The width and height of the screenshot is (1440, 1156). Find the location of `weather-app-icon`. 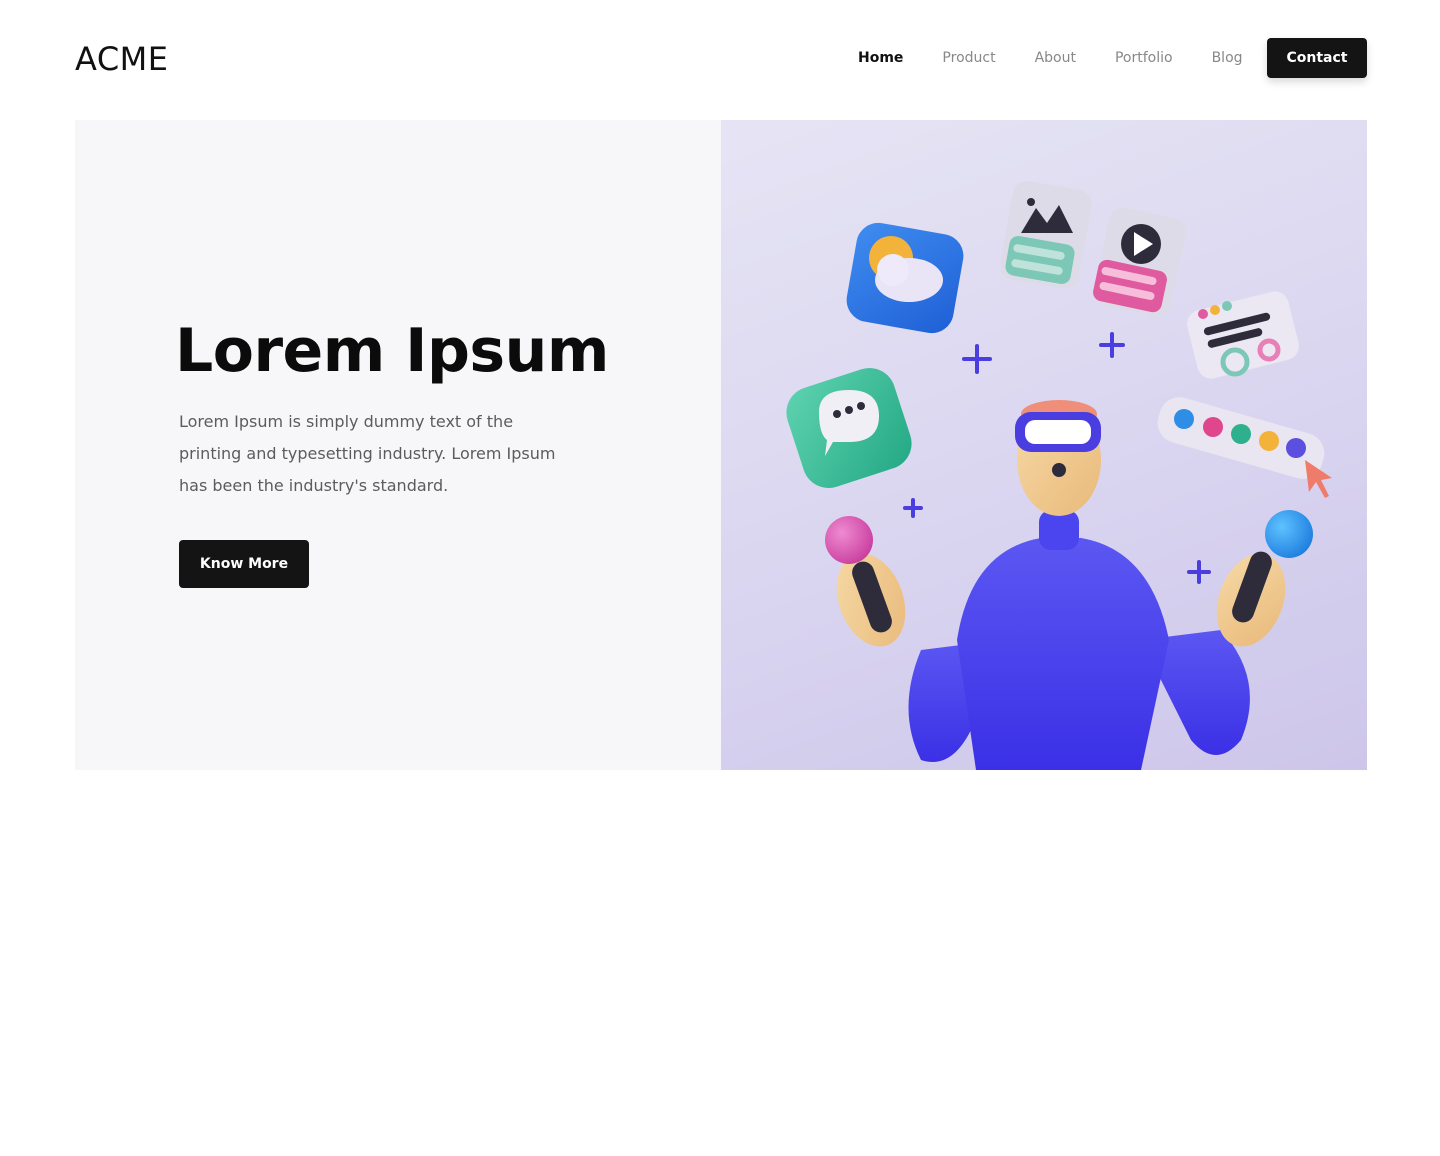

weather-app-icon is located at coordinates (905, 278).